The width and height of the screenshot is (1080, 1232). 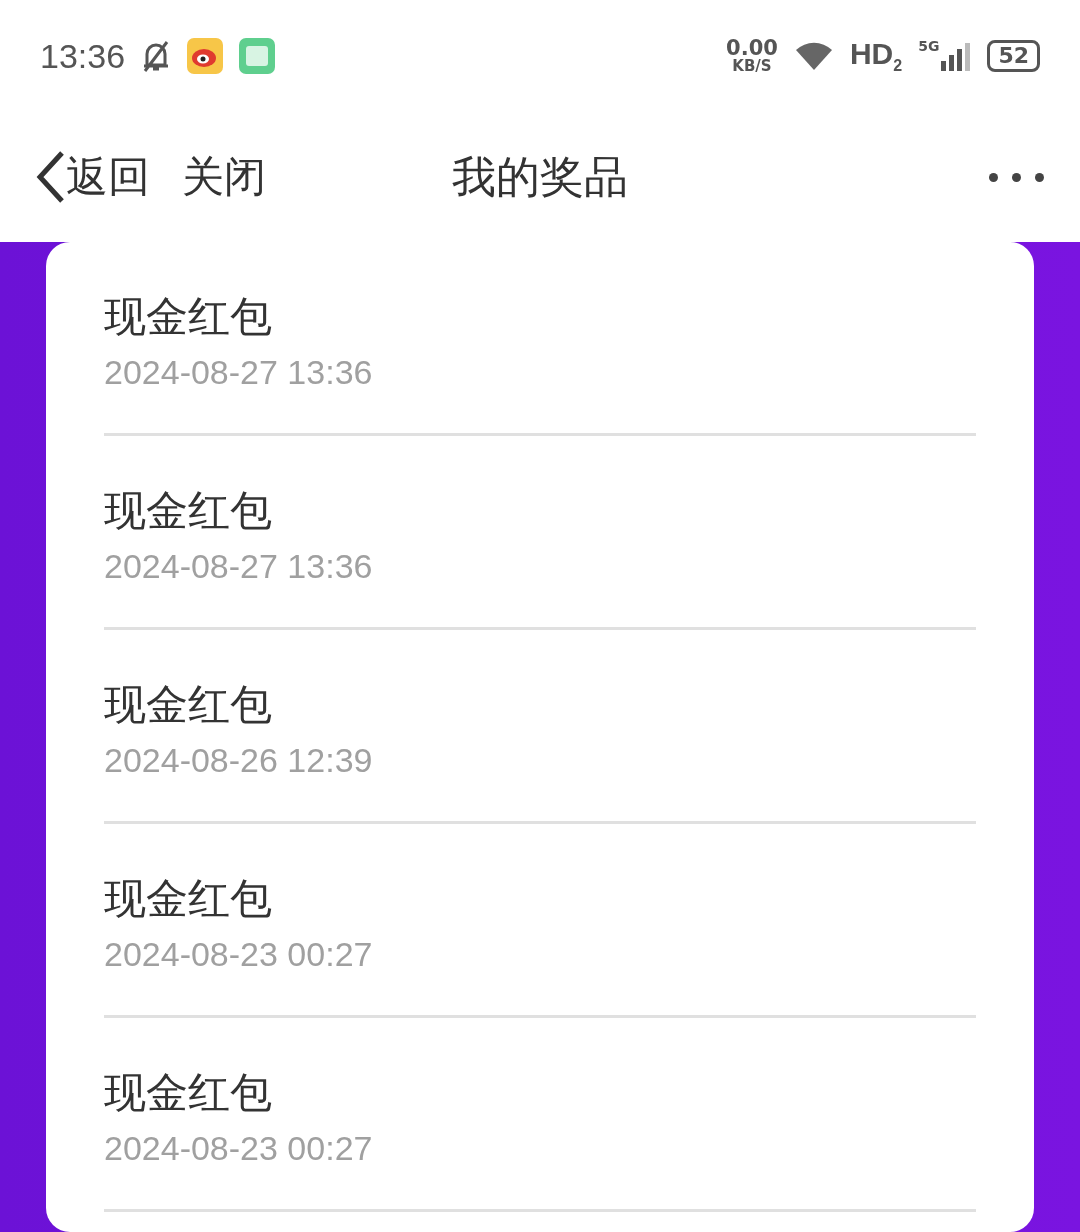 I want to click on back-button: 返回, so click(x=93, y=177).